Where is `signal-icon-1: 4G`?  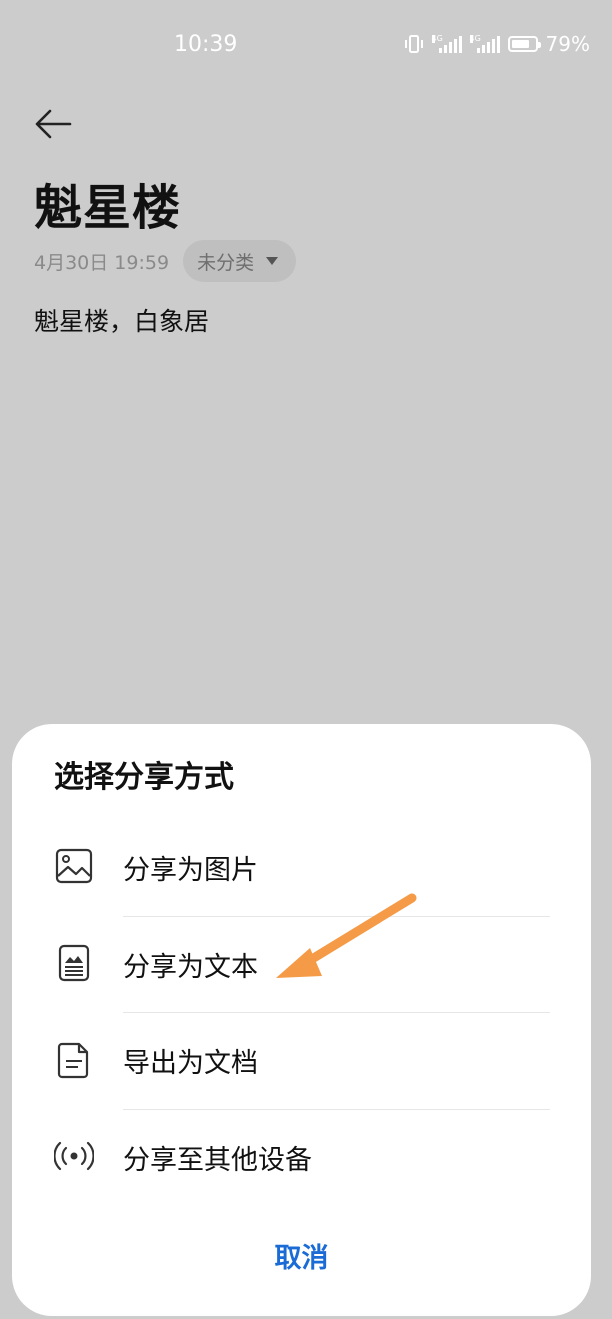
signal-icon-1: 4G is located at coordinates (446, 44).